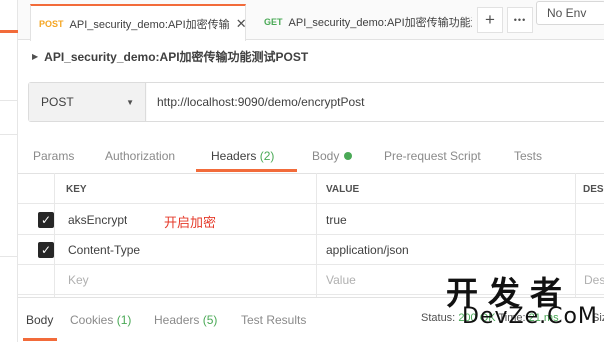  I want to click on response-tab-headers: Headers (5), so click(185, 320).